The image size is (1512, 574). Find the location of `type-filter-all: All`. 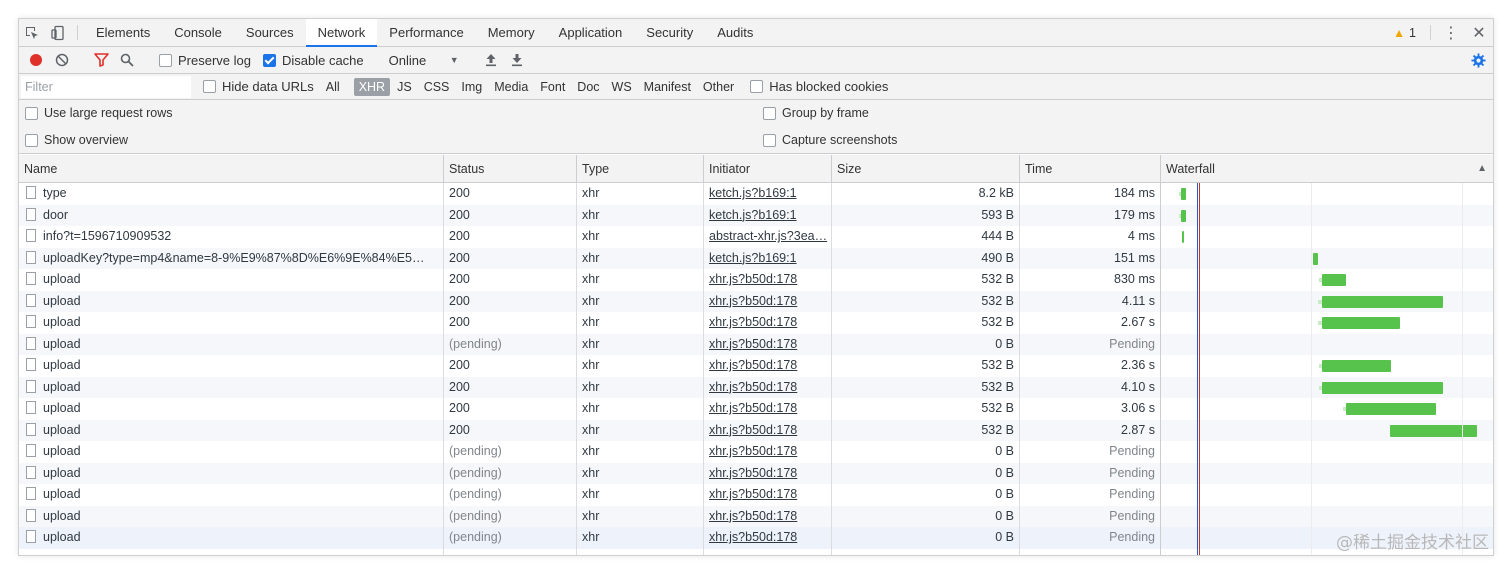

type-filter-all: All is located at coordinates (333, 87).